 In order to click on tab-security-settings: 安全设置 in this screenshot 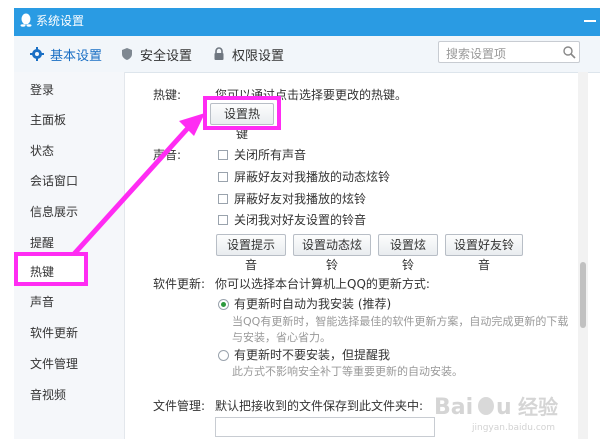, I will do `click(156, 54)`.